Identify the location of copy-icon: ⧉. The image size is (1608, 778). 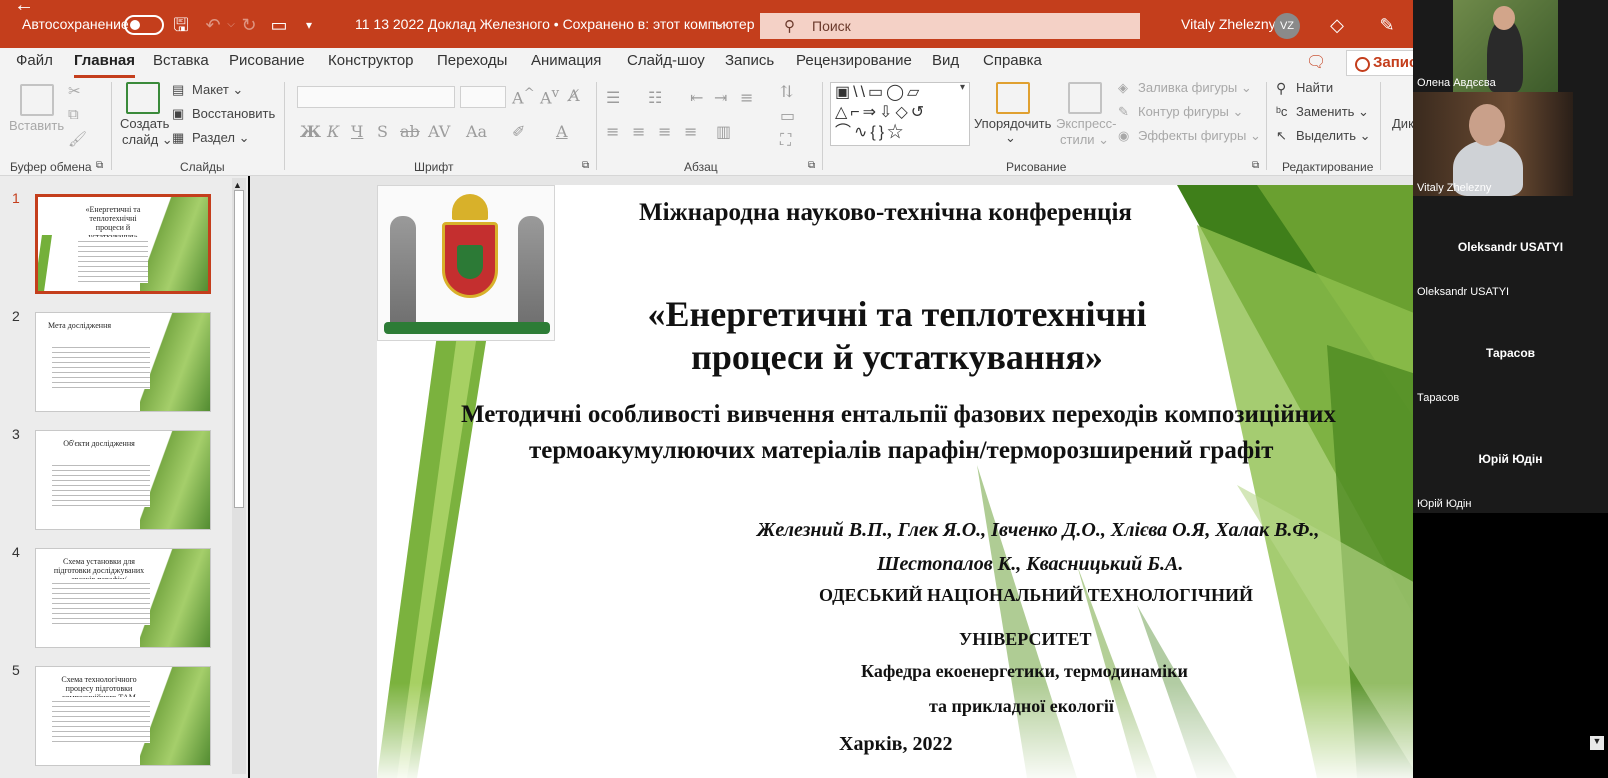
(73, 114).